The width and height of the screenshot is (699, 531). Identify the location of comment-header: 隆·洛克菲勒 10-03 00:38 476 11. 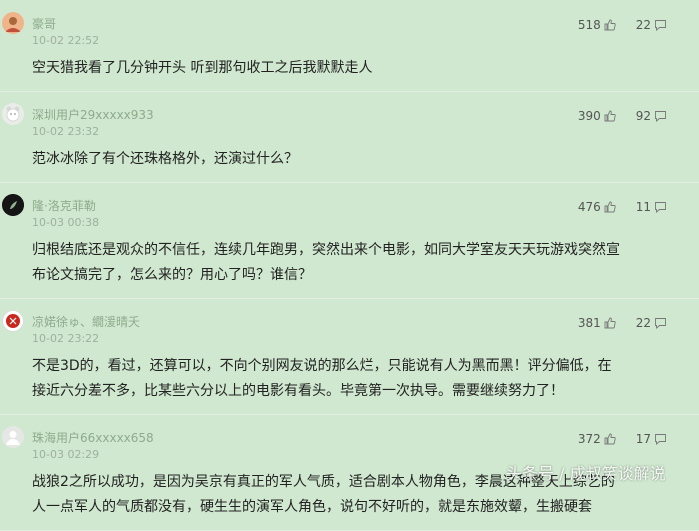
(334, 213).